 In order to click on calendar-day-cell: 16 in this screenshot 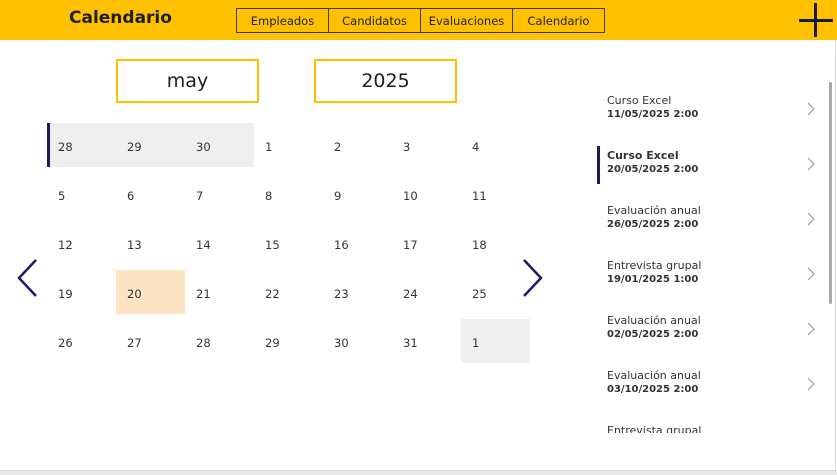, I will do `click(357, 243)`.